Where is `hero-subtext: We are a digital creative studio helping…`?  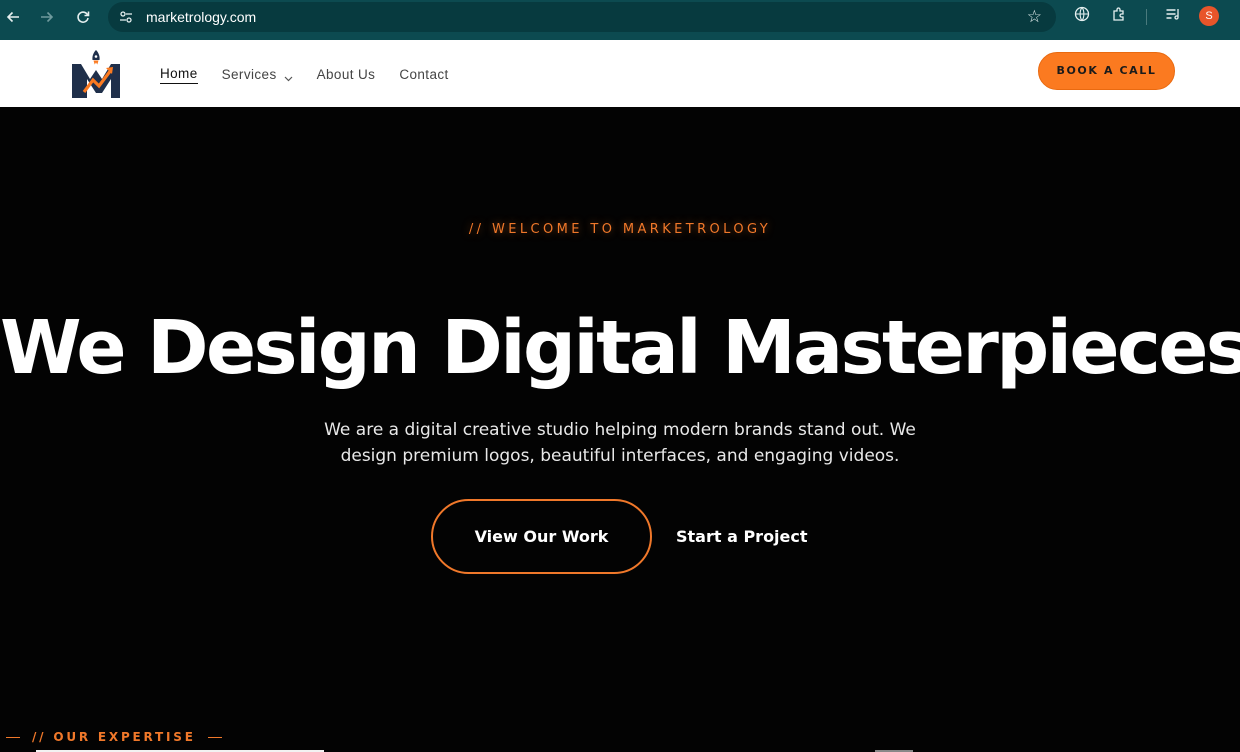
hero-subtext: We are a digital creative studio helping… is located at coordinates (620, 443).